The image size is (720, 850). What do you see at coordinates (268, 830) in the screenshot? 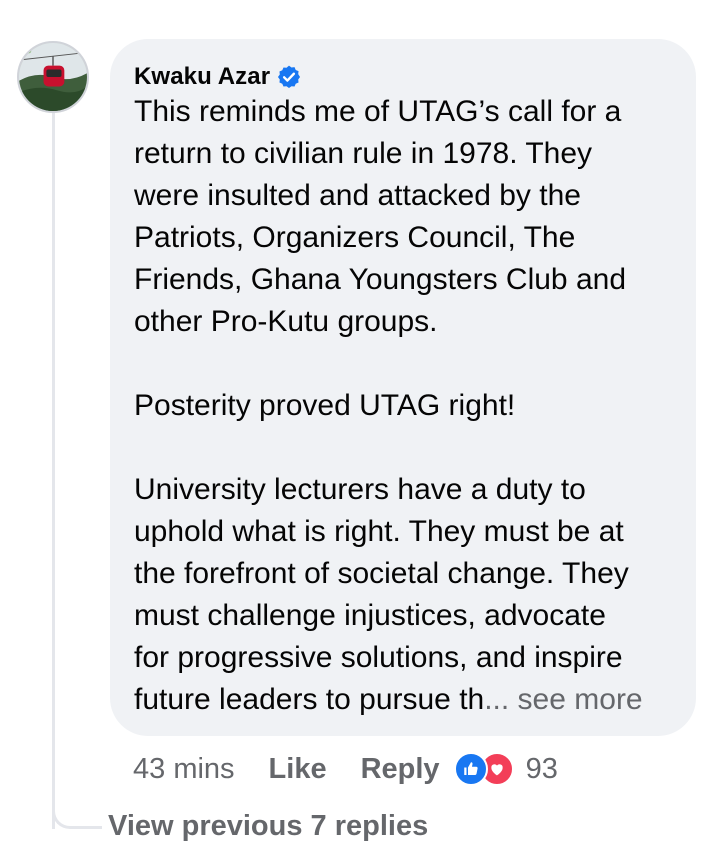
I see `view-previous-replies-link: View previous 7 replies` at bounding box center [268, 830].